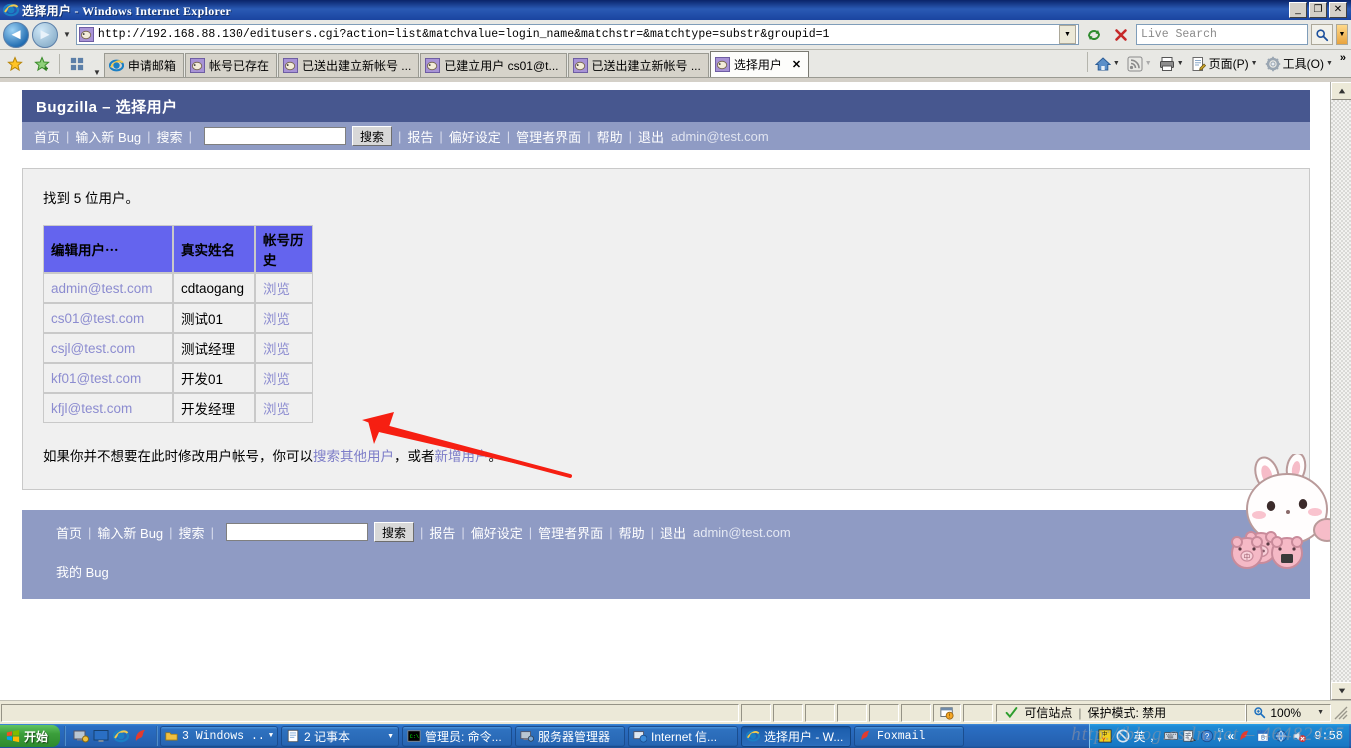 The height and width of the screenshot is (748, 1351). I want to click on resize-grip, so click(1341, 713).